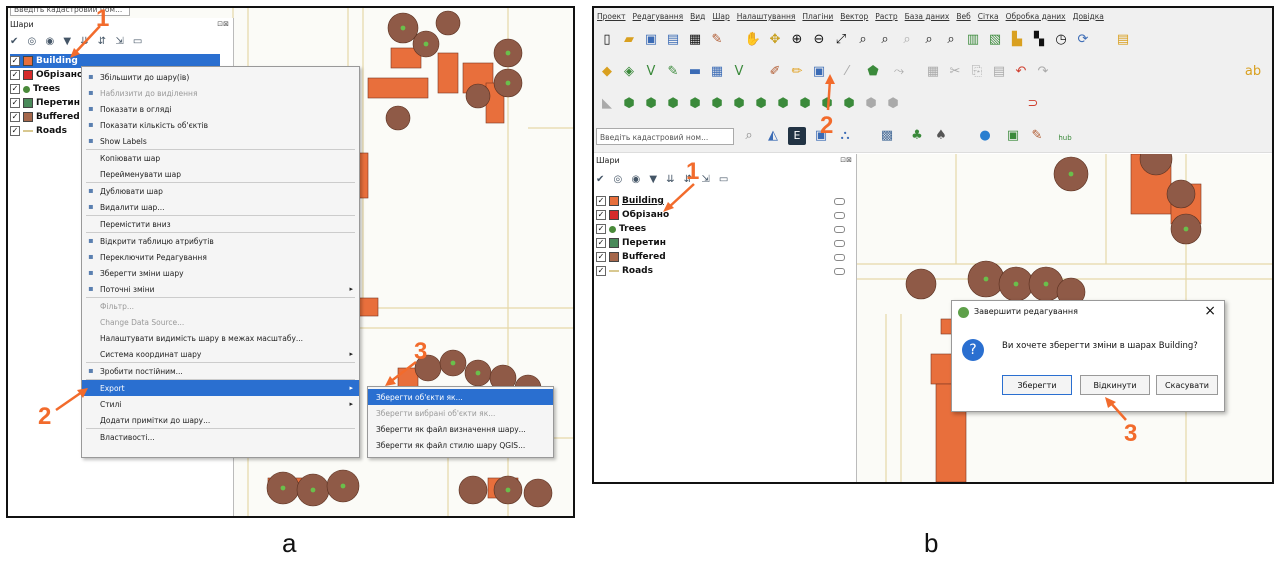 Image resolution: width=1281 pixels, height=565 pixels. I want to click on layer-row: ✓ Building, so click(701, 201).